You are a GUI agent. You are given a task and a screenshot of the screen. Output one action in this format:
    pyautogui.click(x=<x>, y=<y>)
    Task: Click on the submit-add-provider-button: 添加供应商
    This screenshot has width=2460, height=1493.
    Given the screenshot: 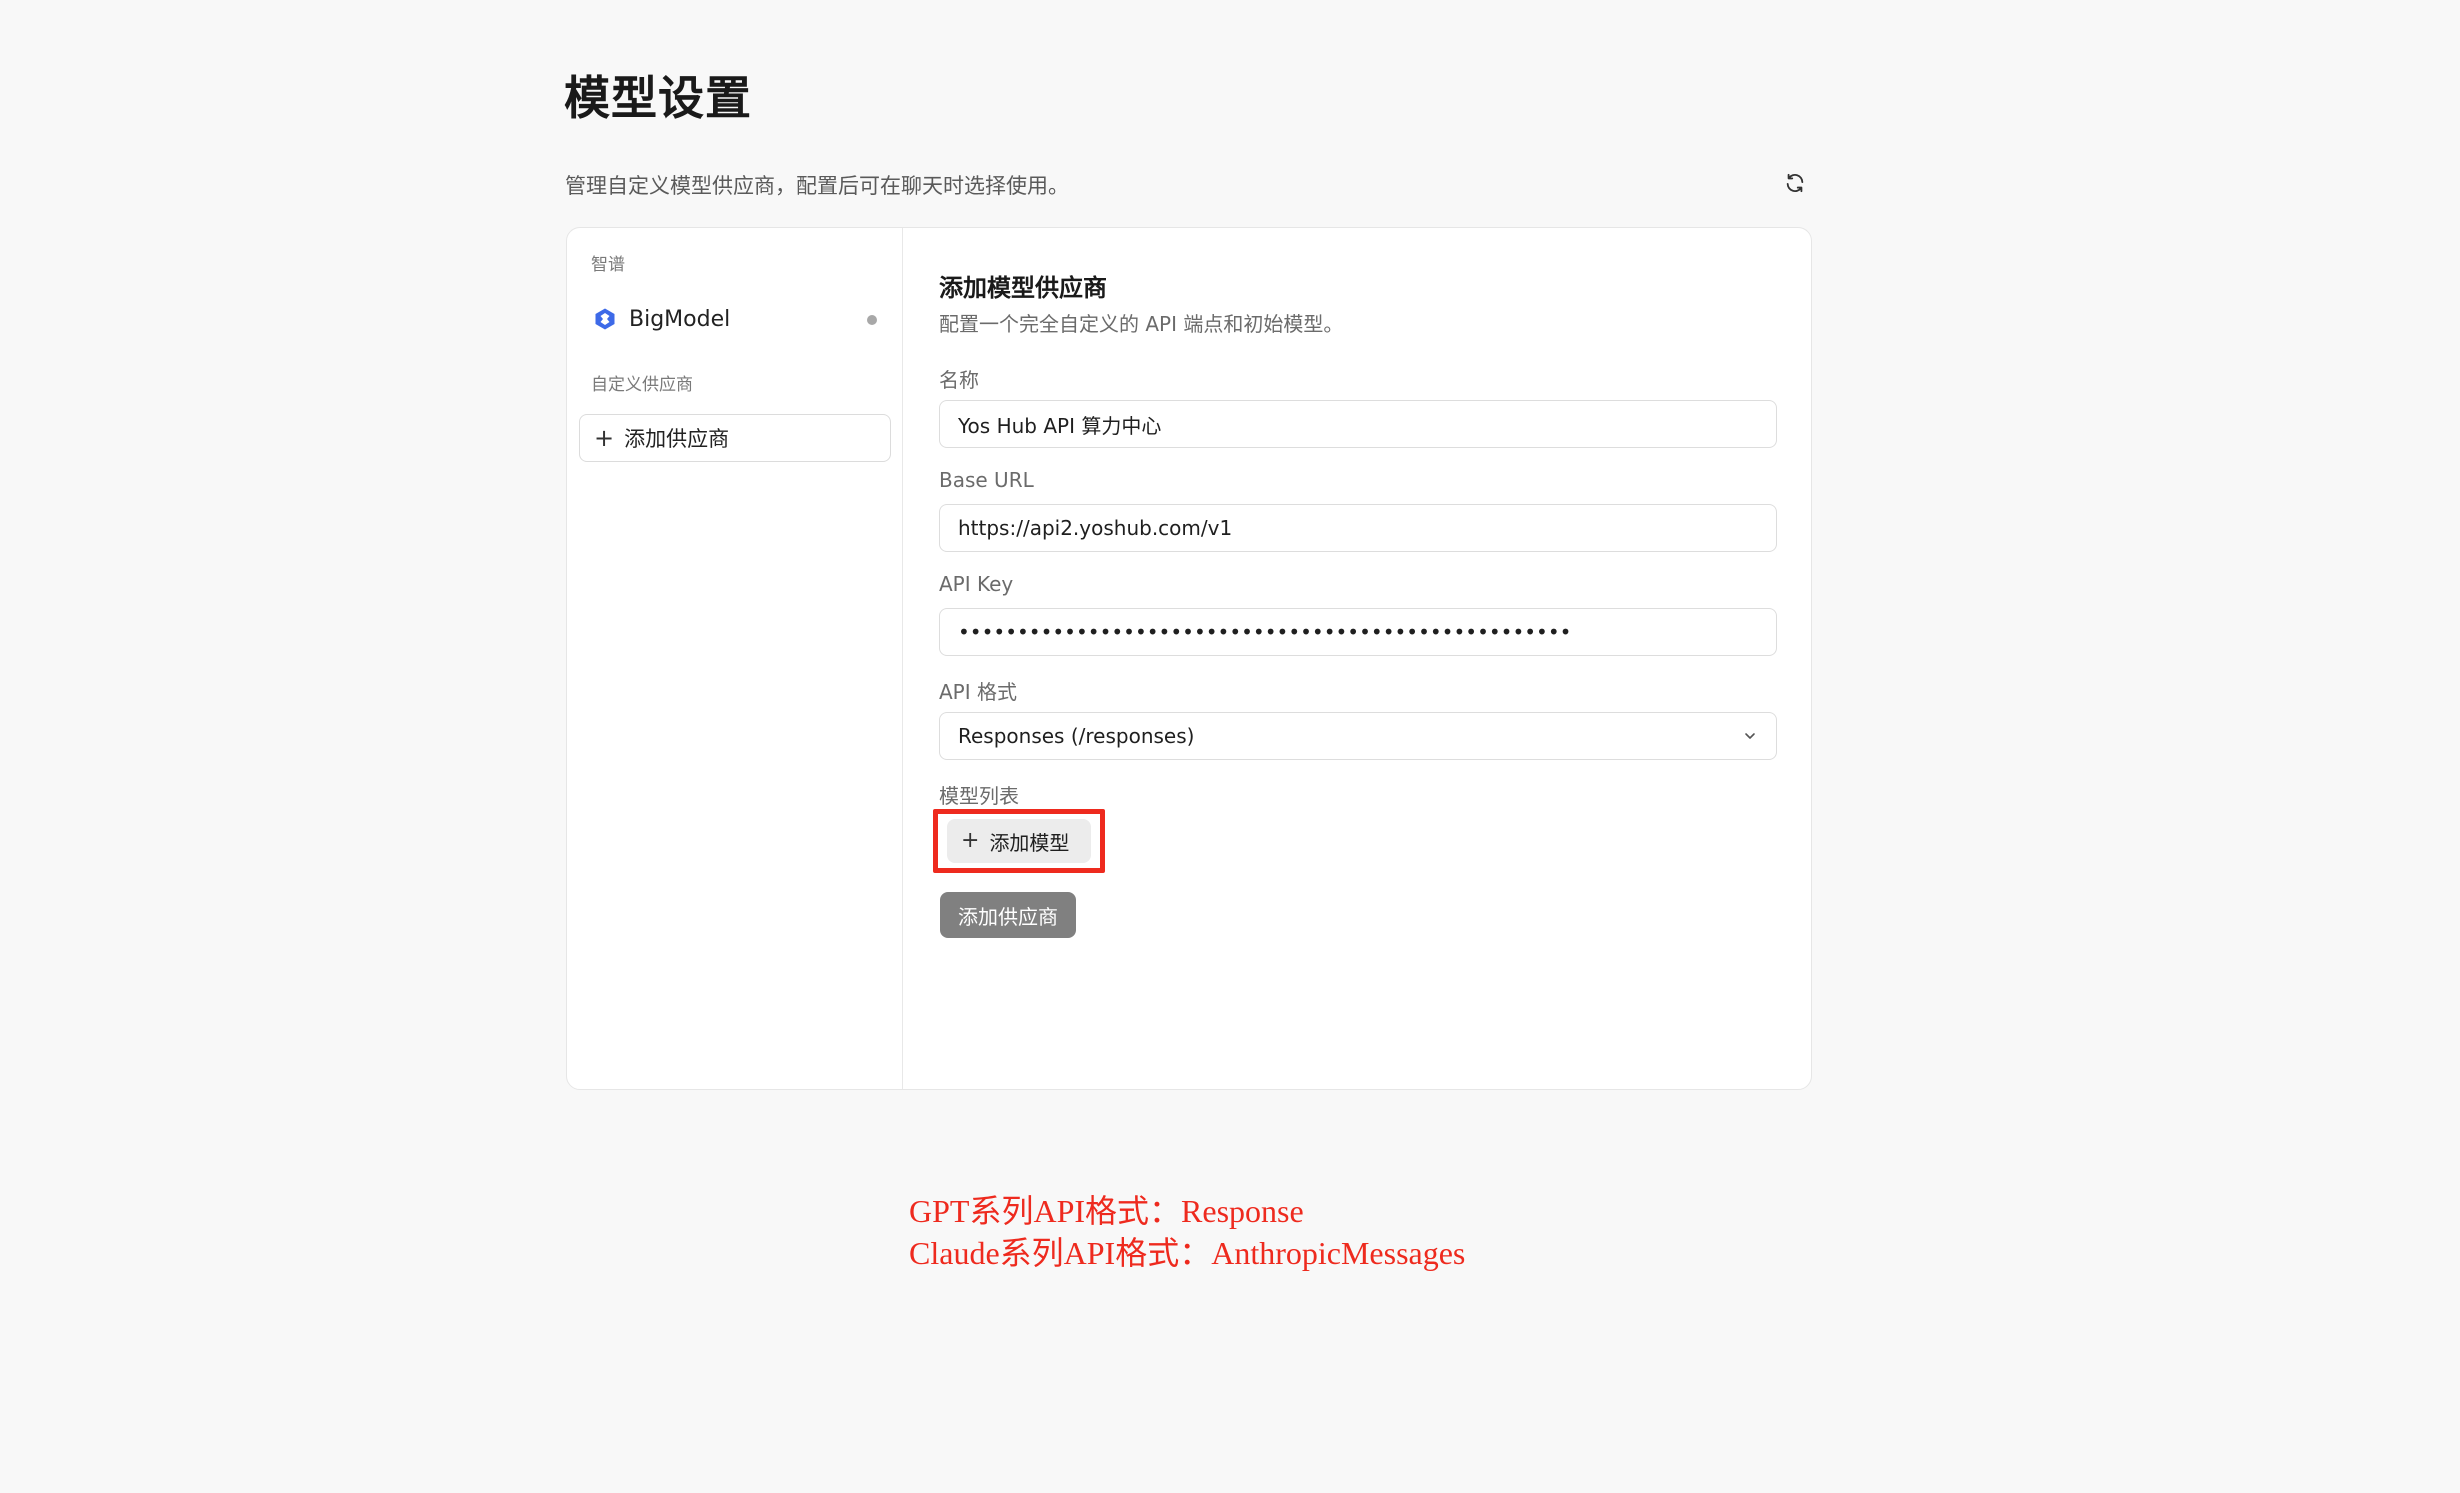 What is the action you would take?
    pyautogui.click(x=1008, y=915)
    